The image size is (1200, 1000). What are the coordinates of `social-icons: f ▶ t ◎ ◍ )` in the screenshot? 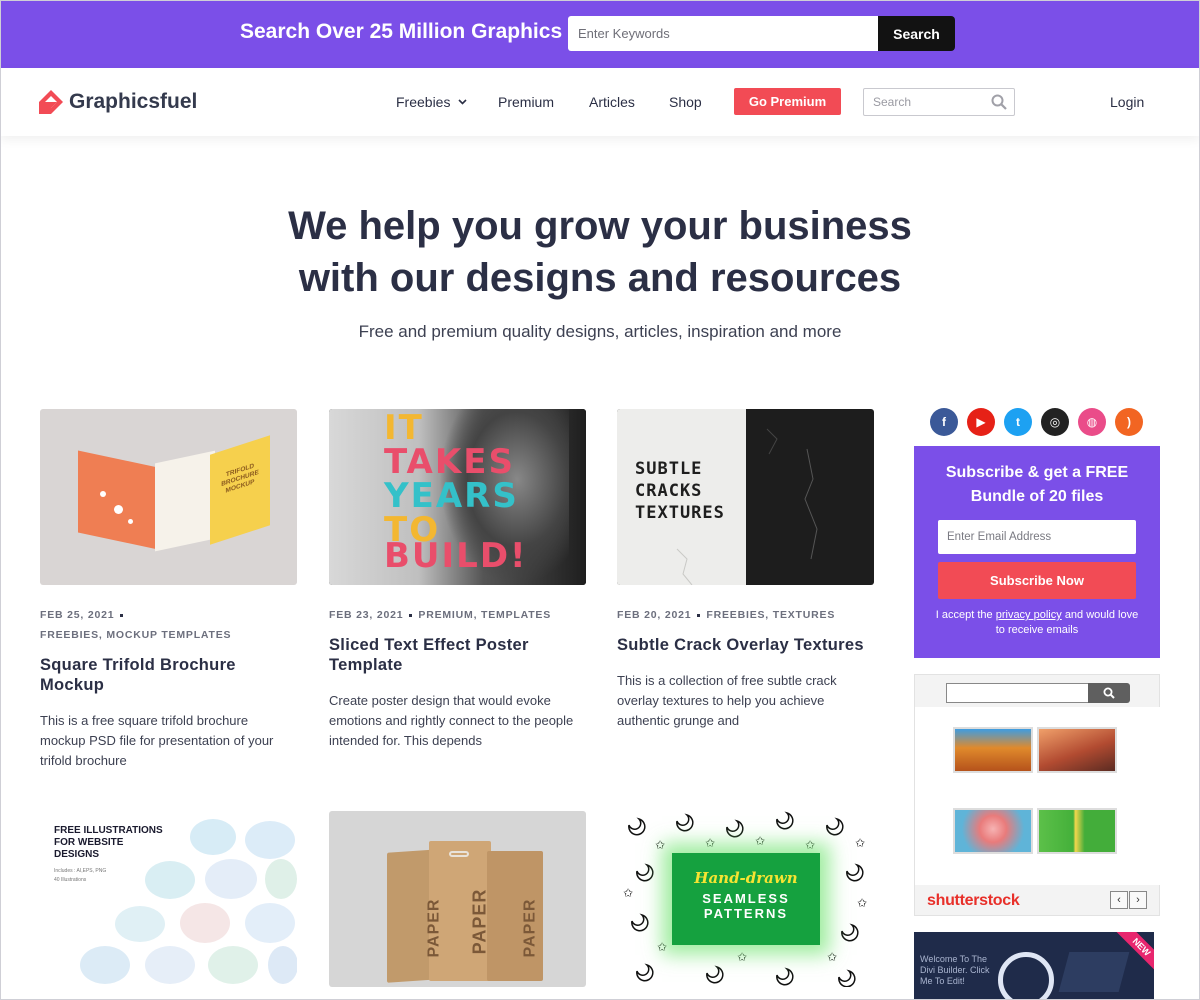 It's located at (1036, 422).